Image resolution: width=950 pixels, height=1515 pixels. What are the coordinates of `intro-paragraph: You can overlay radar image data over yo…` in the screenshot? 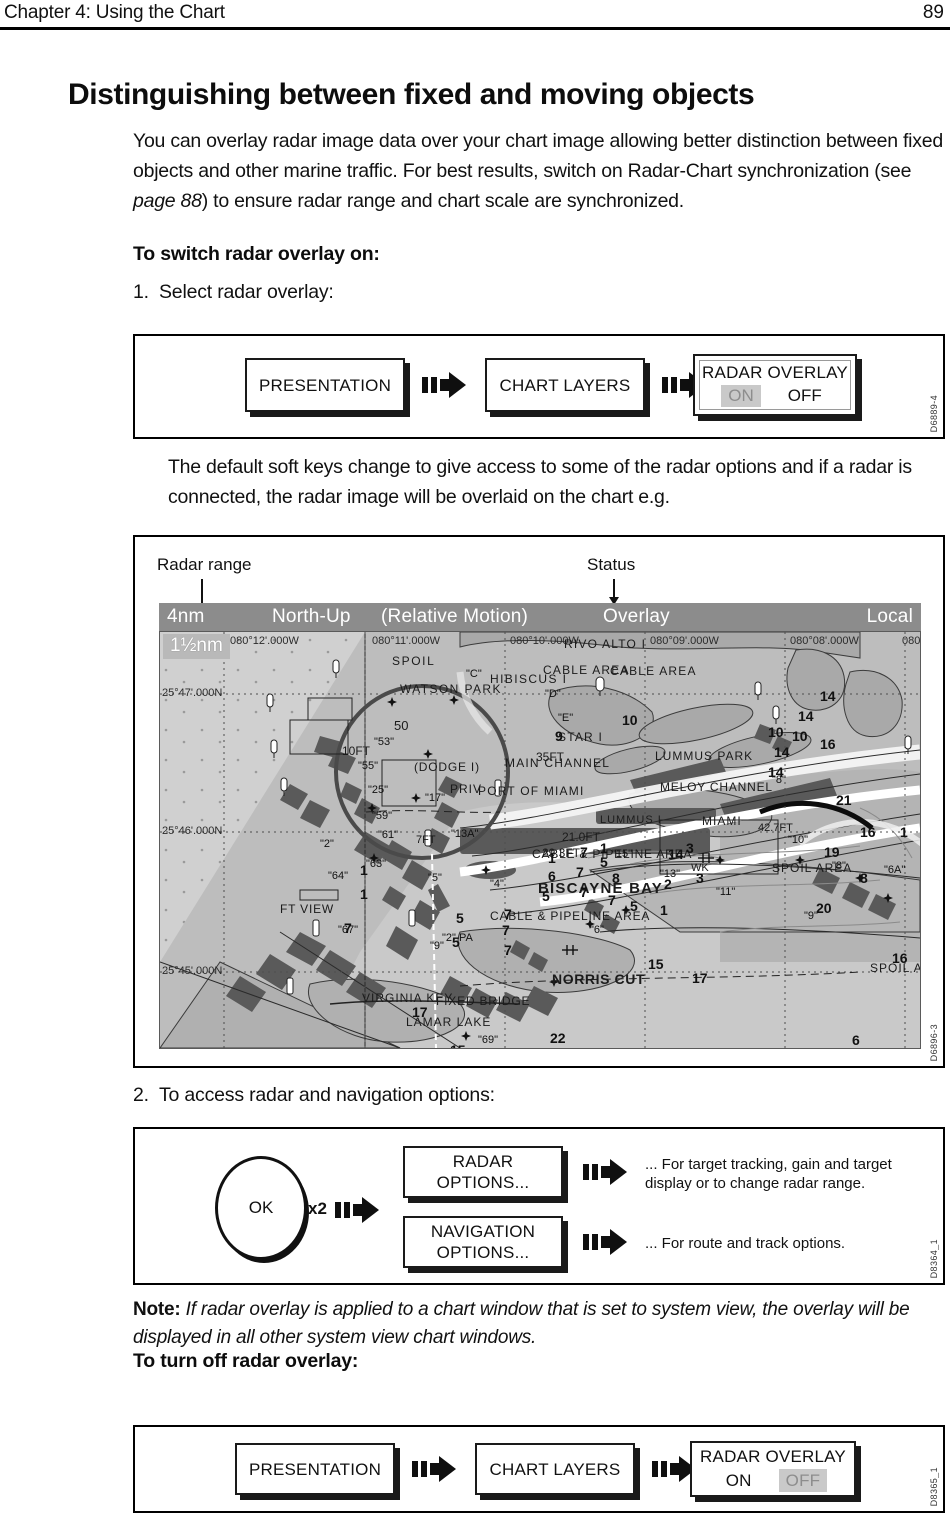 It's located at (540, 171).